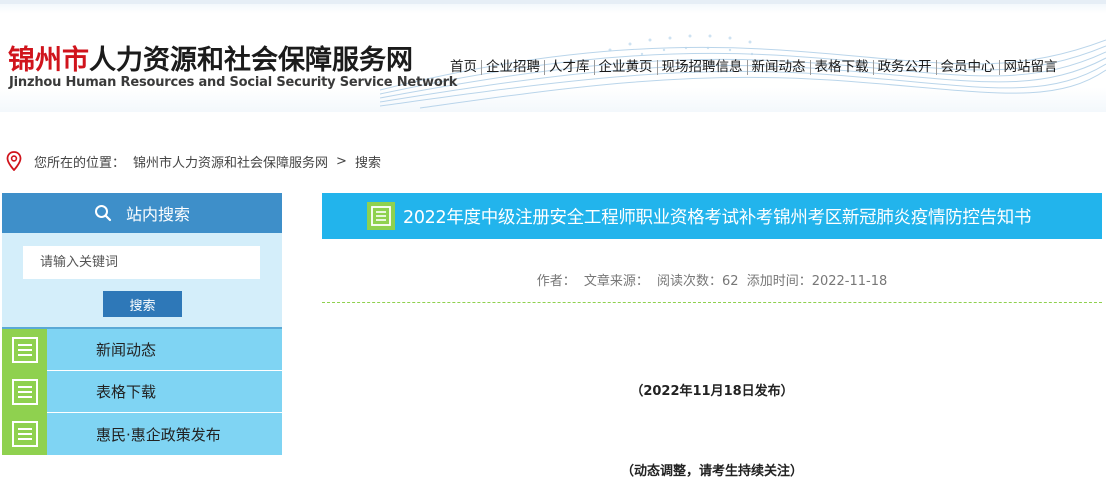  Describe the element at coordinates (463, 67) in the screenshot. I see `nav-item-home: 首页` at that location.